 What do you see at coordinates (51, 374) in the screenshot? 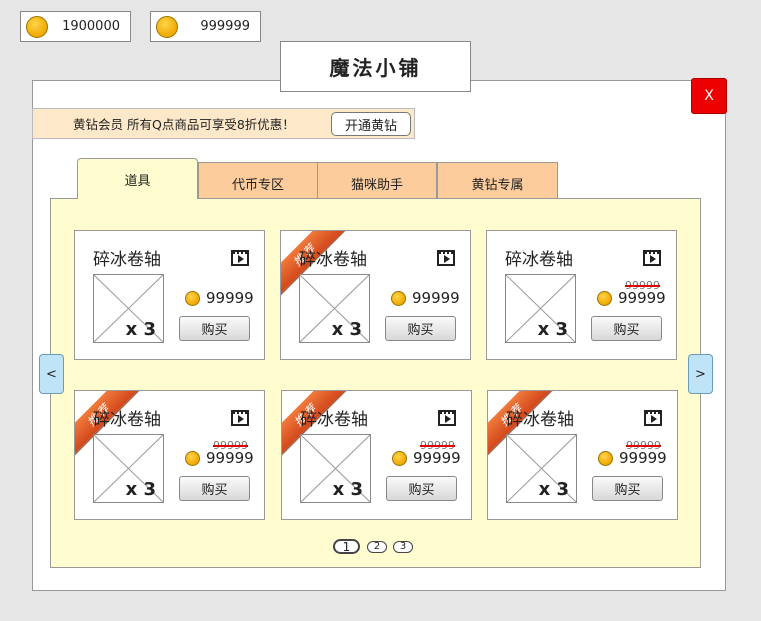
I see `prev-page-button: <` at bounding box center [51, 374].